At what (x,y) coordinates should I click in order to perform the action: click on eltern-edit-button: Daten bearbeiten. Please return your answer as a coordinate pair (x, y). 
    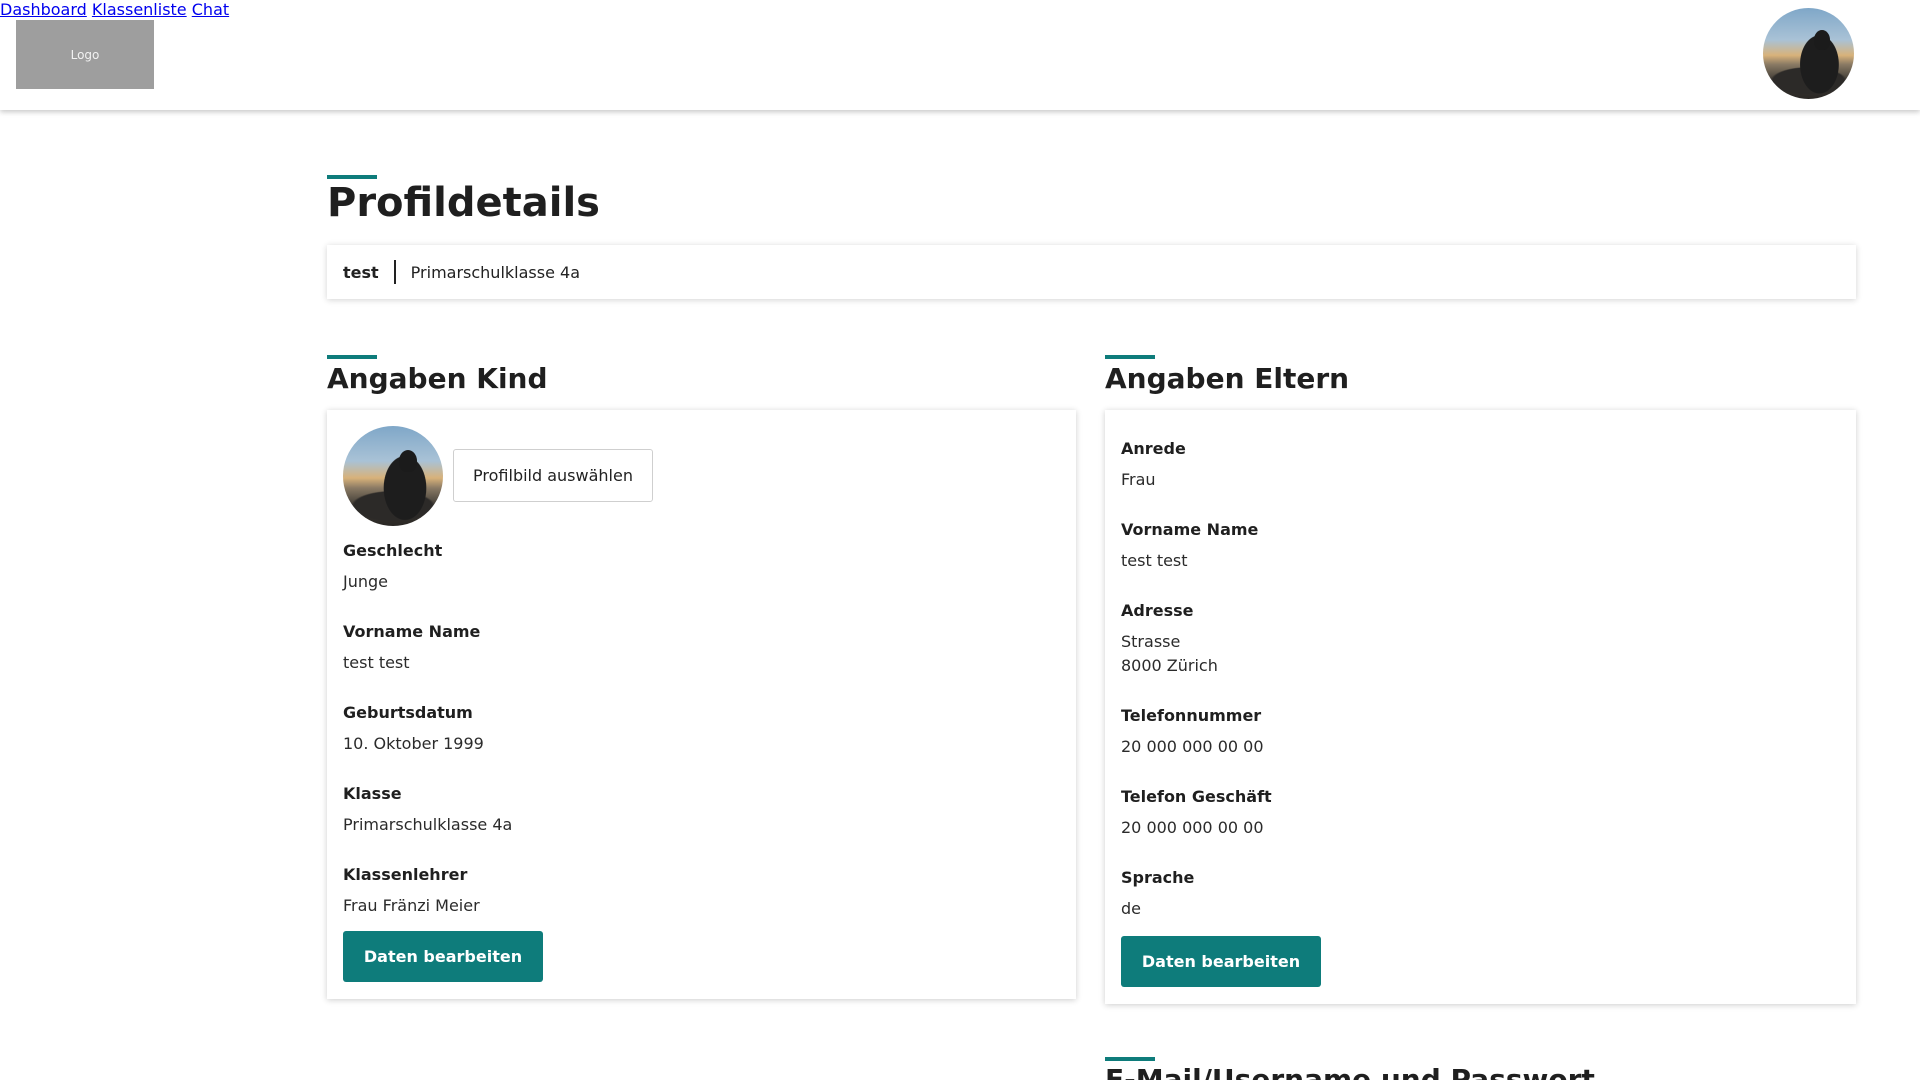
    Looking at the image, I should click on (1221, 961).